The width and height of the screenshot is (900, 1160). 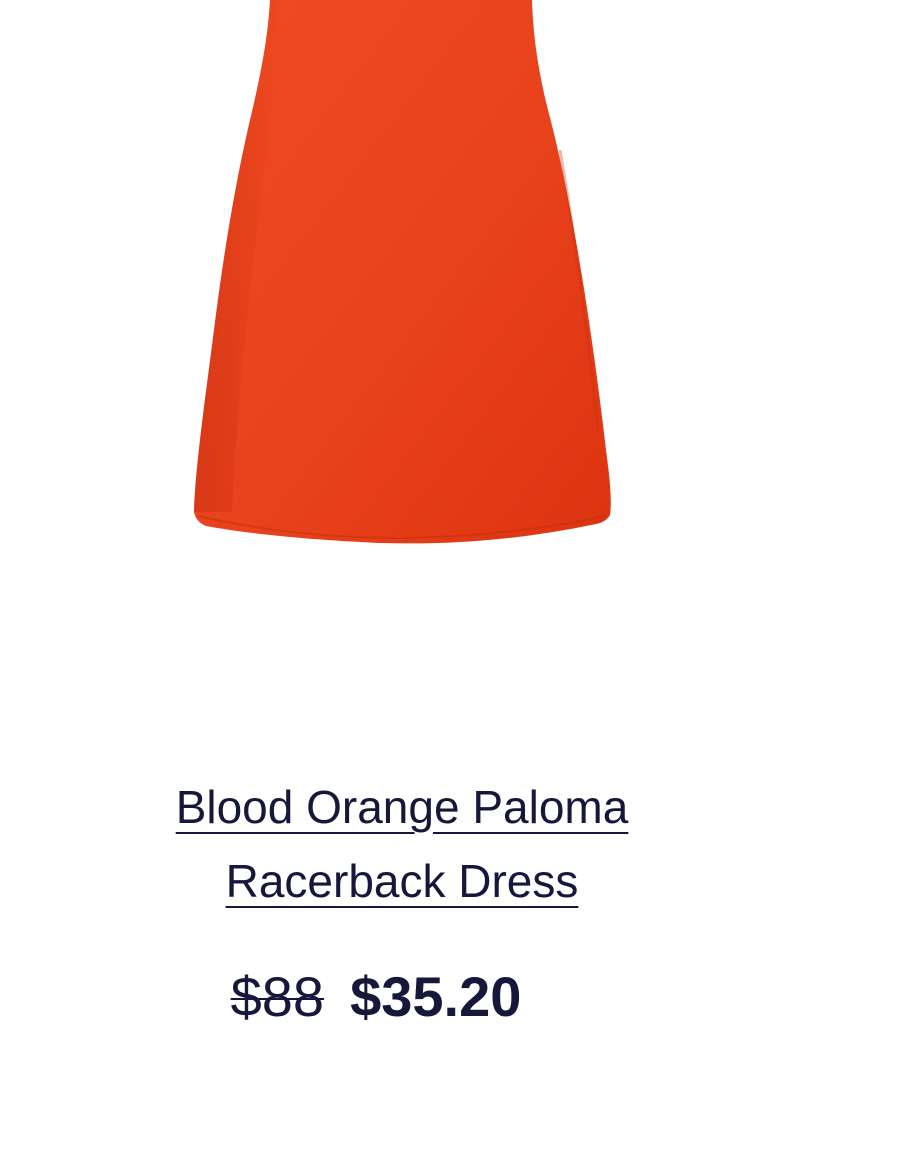 I want to click on sale-price: $35.20, so click(x=436, y=996).